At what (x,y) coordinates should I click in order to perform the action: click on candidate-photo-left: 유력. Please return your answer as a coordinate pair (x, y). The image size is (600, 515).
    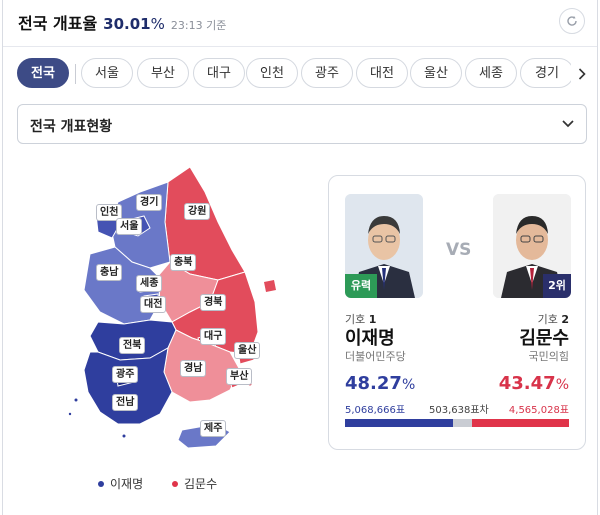
    Looking at the image, I should click on (384, 246).